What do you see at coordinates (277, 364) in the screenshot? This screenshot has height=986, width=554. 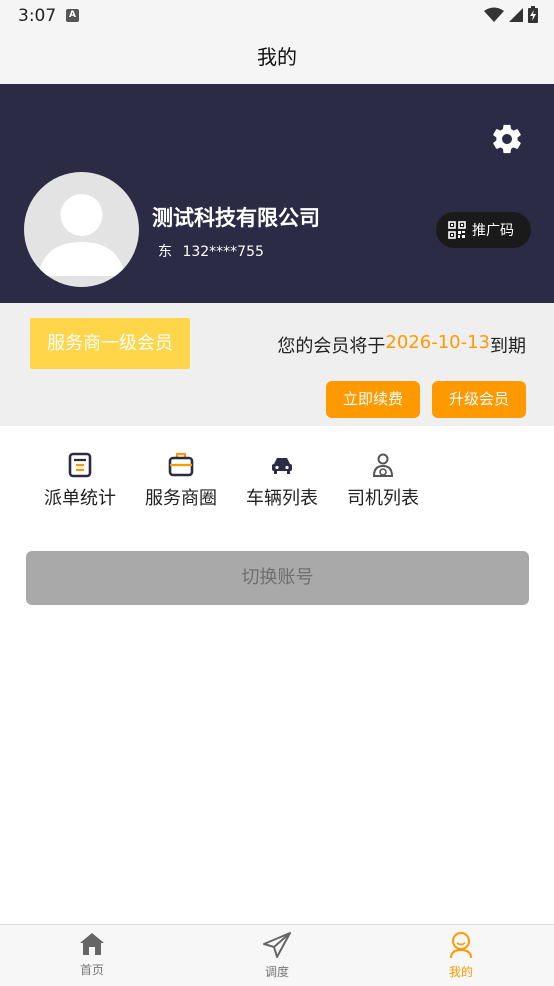 I see `membership-section: 服务商一级会员 您的会员将于 2026-10-13 到期 立即续费 升级会员` at bounding box center [277, 364].